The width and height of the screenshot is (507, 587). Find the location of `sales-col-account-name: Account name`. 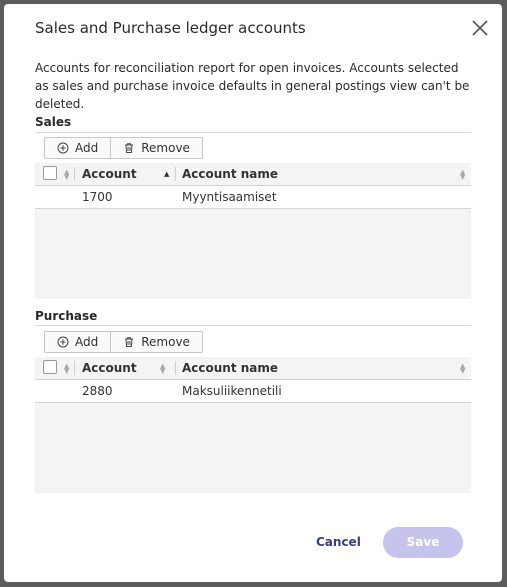

sales-col-account-name: Account name is located at coordinates (230, 174).